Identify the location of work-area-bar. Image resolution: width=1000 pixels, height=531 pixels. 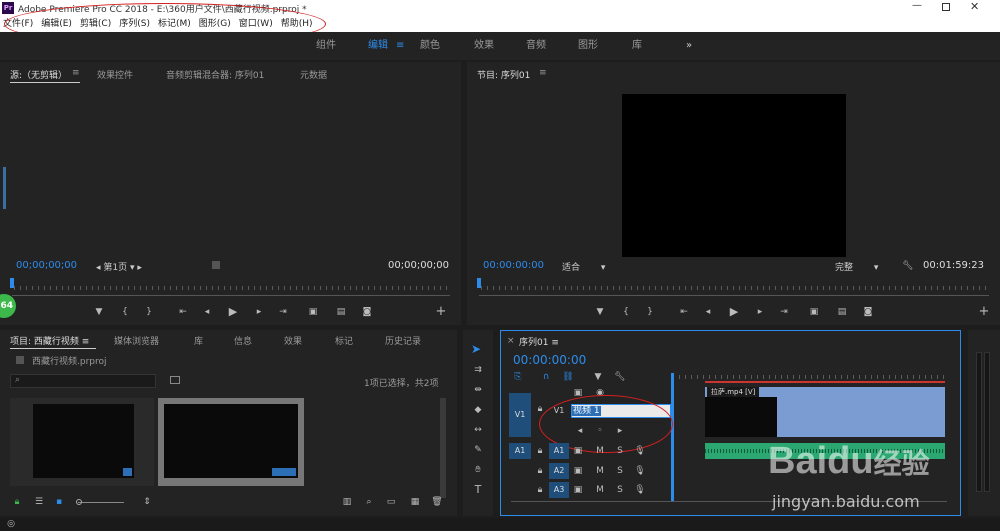
(825, 382).